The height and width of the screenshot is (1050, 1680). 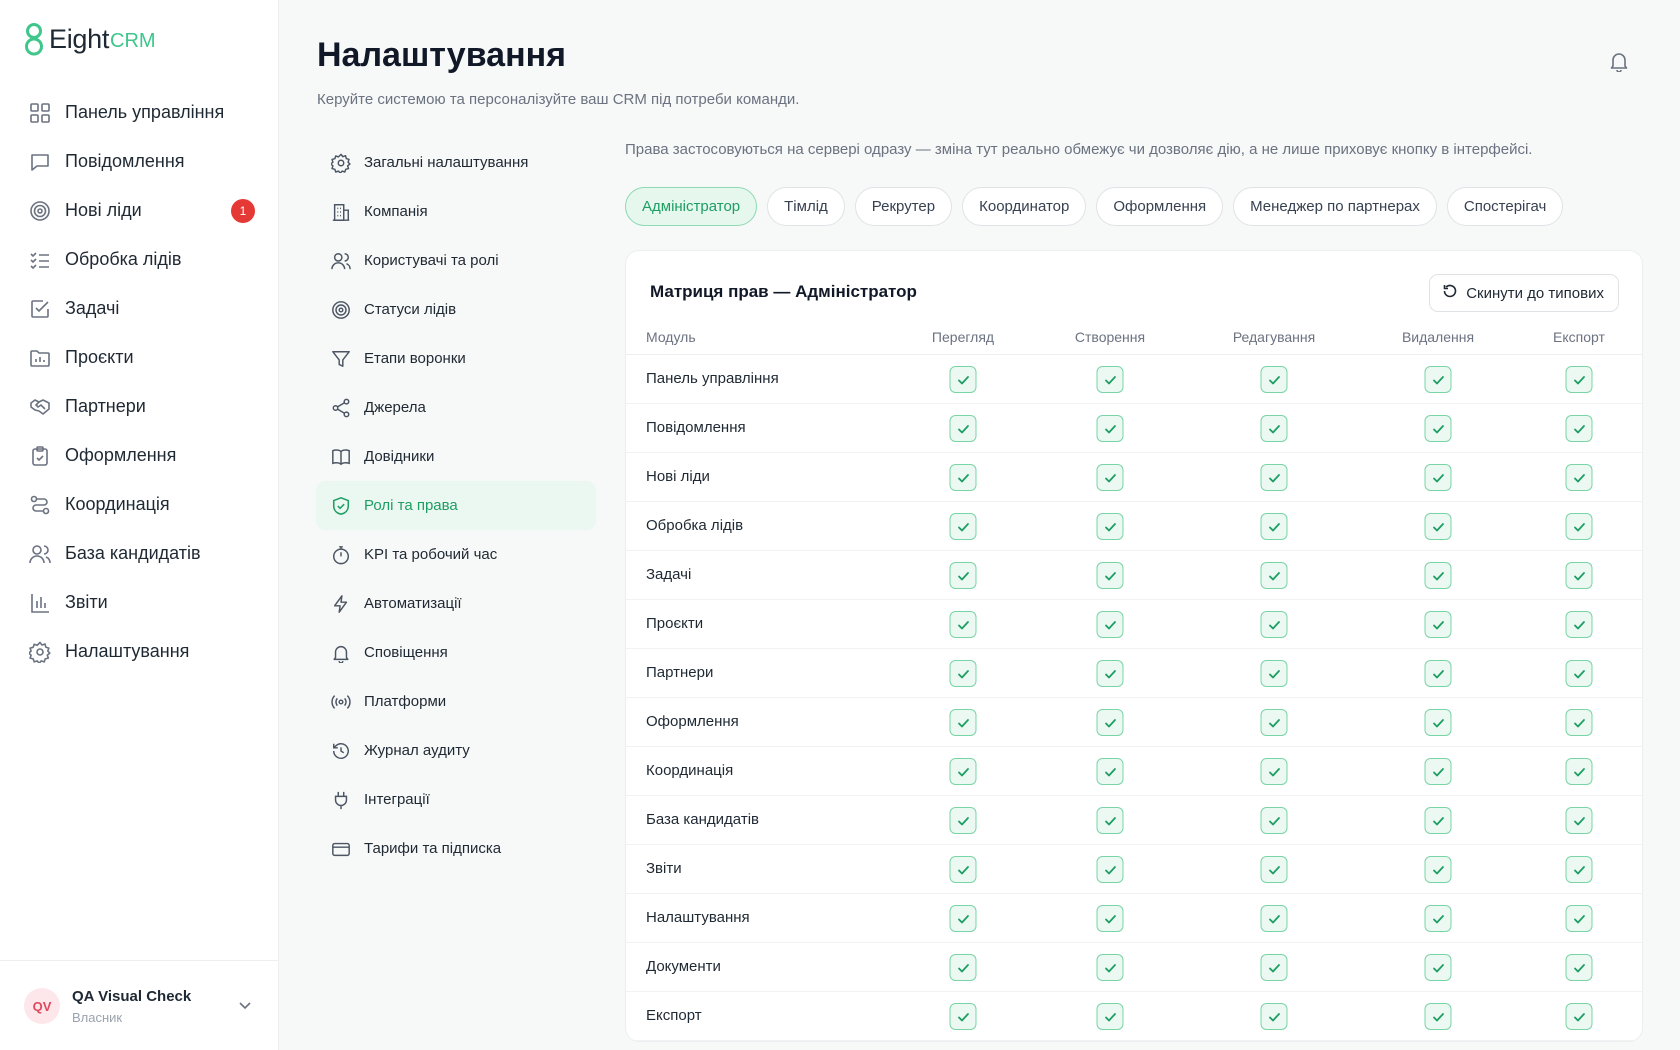 What do you see at coordinates (140, 406) in the screenshot?
I see `sidebar-item-partners: Партнери` at bounding box center [140, 406].